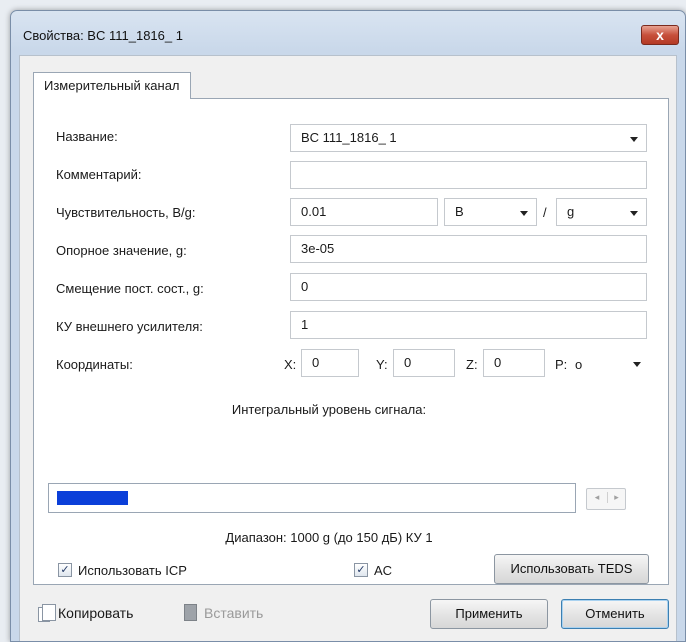  Describe the element at coordinates (514, 363) in the screenshot. I see `z-input: 0` at that location.